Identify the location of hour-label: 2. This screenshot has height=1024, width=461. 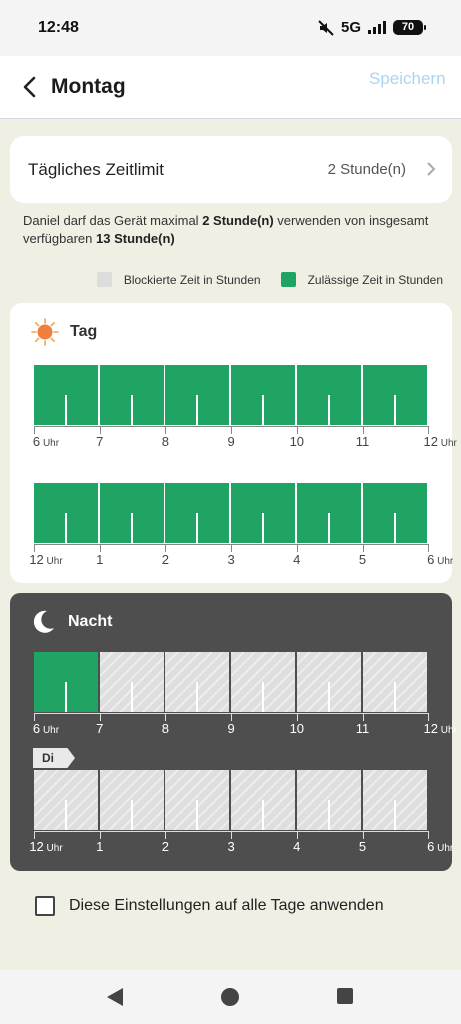
(165, 846).